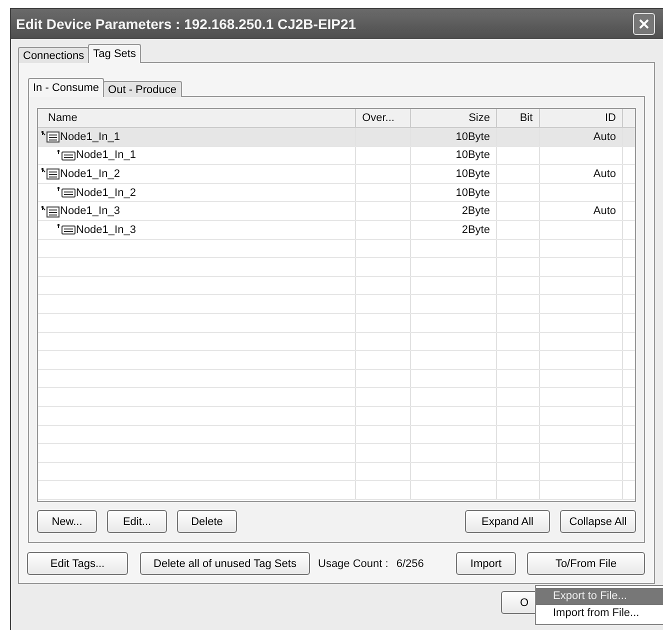 The width and height of the screenshot is (663, 630). Describe the element at coordinates (106, 155) in the screenshot. I see `tag-name: Node1_In_1` at that location.